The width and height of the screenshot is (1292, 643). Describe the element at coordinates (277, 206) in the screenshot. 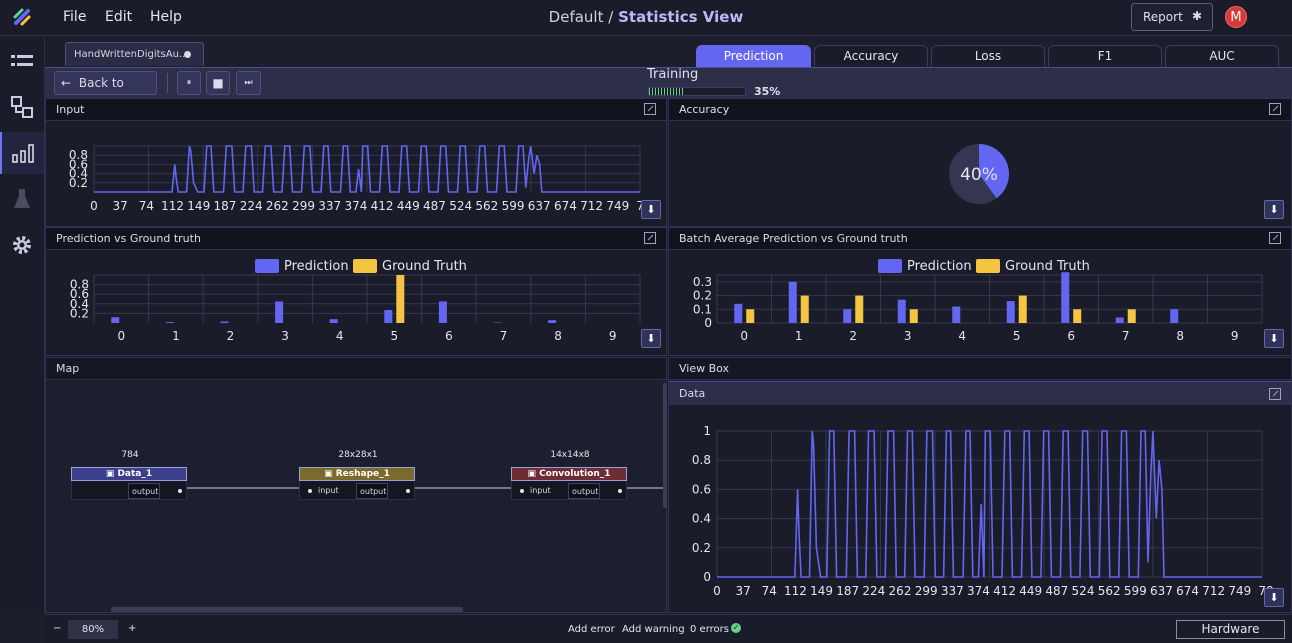

I see `x-tick-label: 262` at that location.